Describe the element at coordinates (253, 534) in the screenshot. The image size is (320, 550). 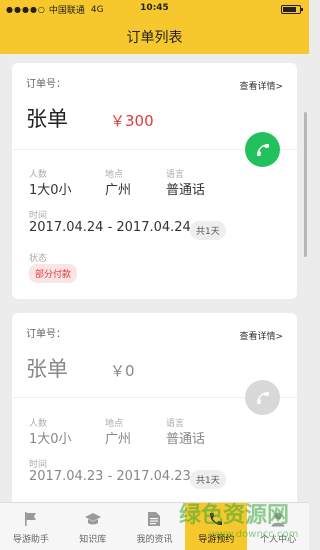
I see `watermark-url: www.downcc.com` at that location.